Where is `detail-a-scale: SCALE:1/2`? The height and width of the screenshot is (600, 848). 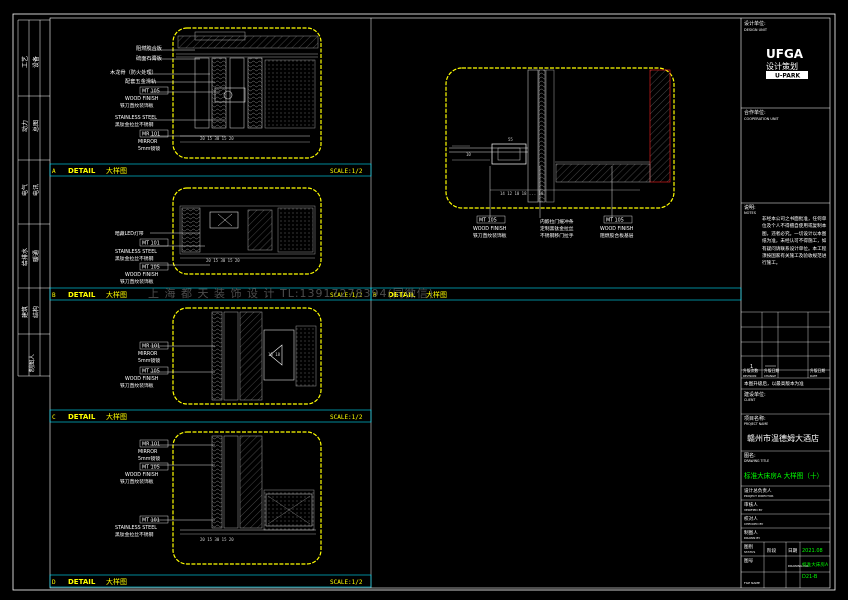 detail-a-scale: SCALE:1/2 is located at coordinates (346, 171).